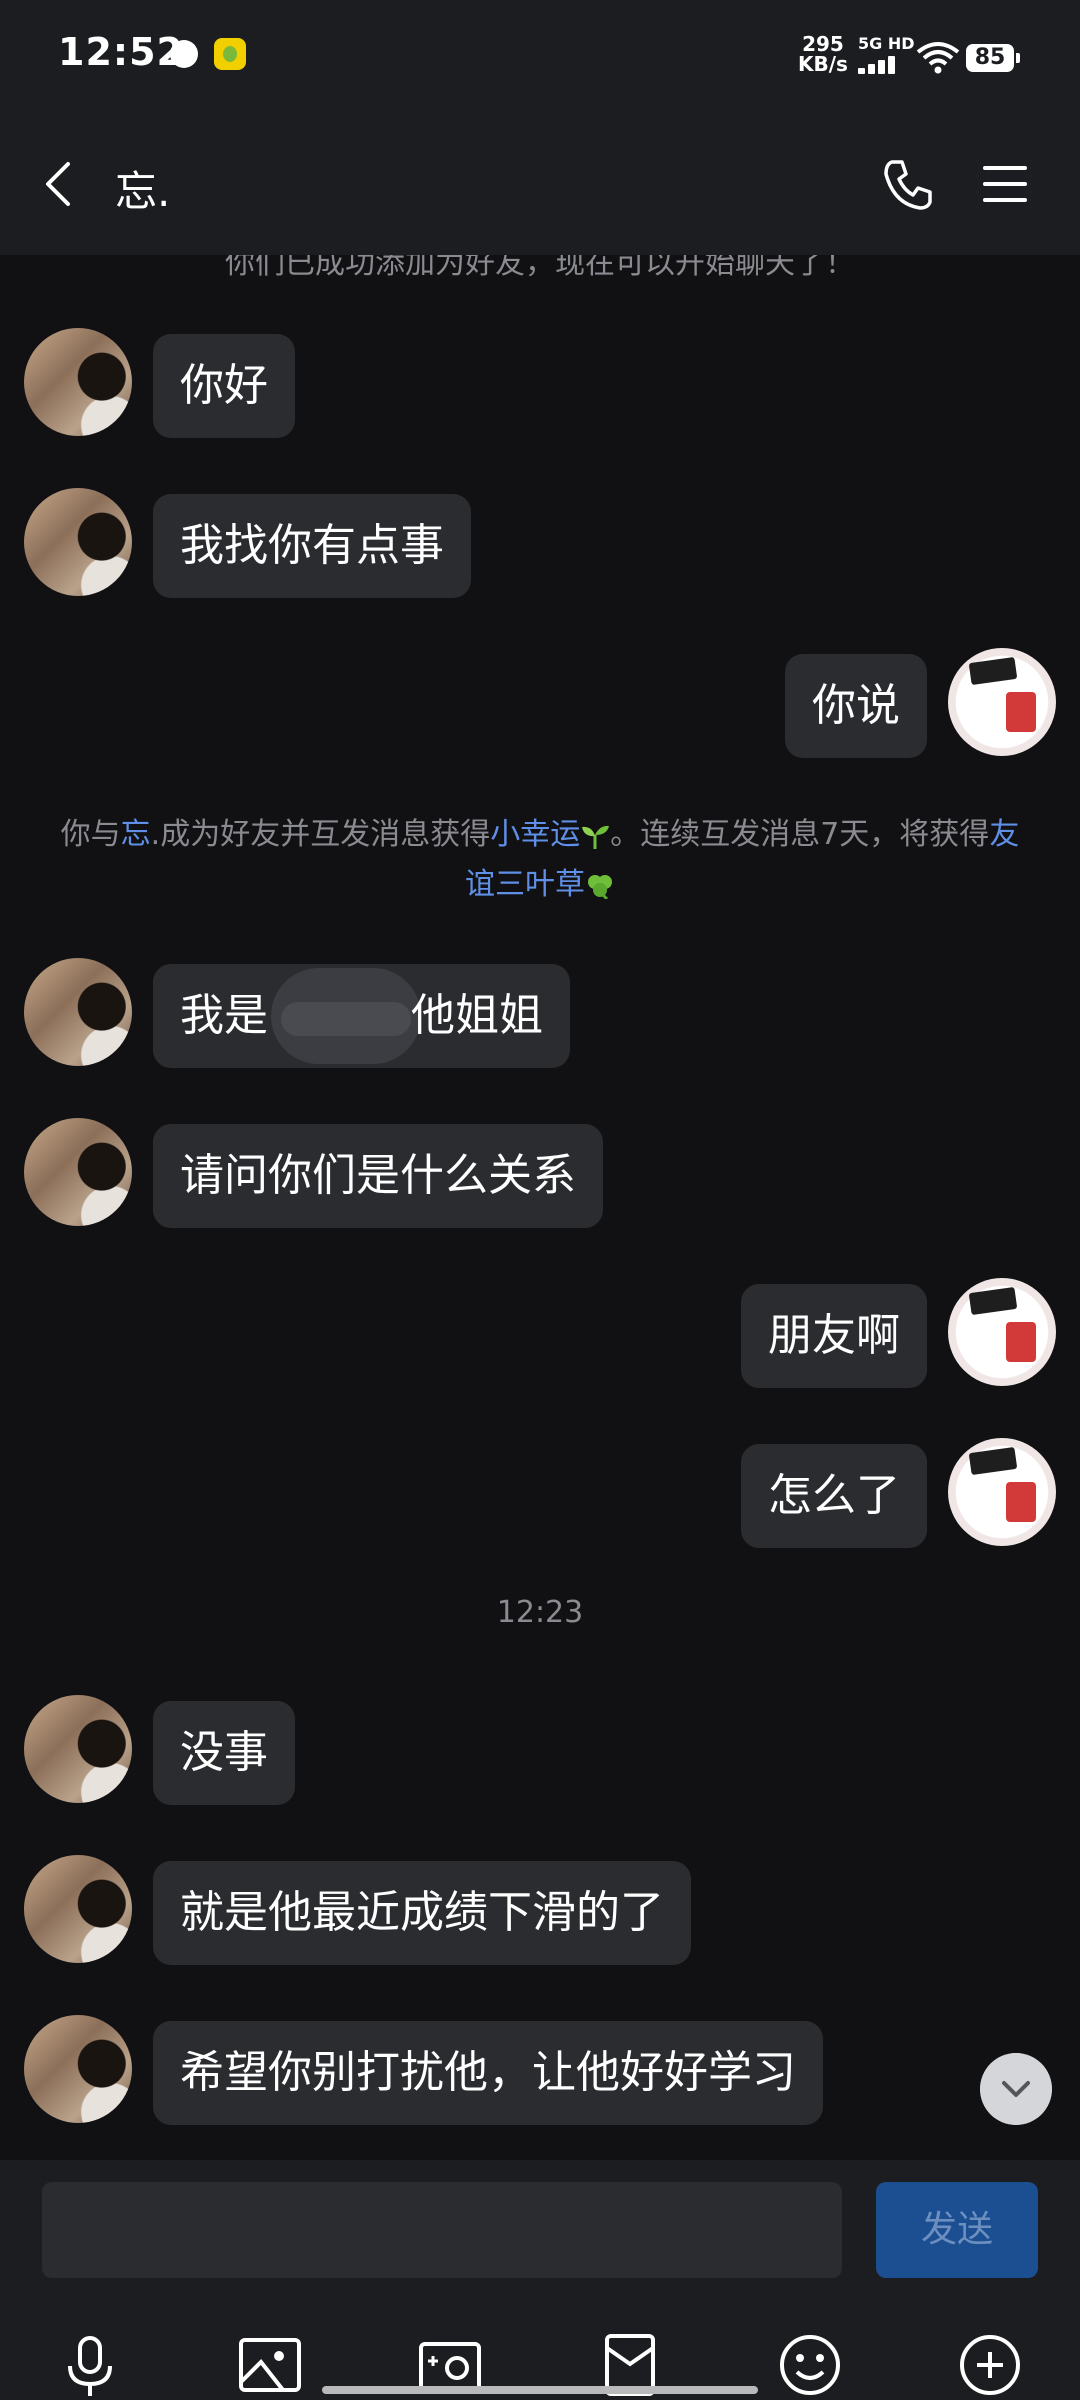 This screenshot has height=2400, width=1080. I want to click on message-row: 请问你们是什么关系, so click(540, 1173).